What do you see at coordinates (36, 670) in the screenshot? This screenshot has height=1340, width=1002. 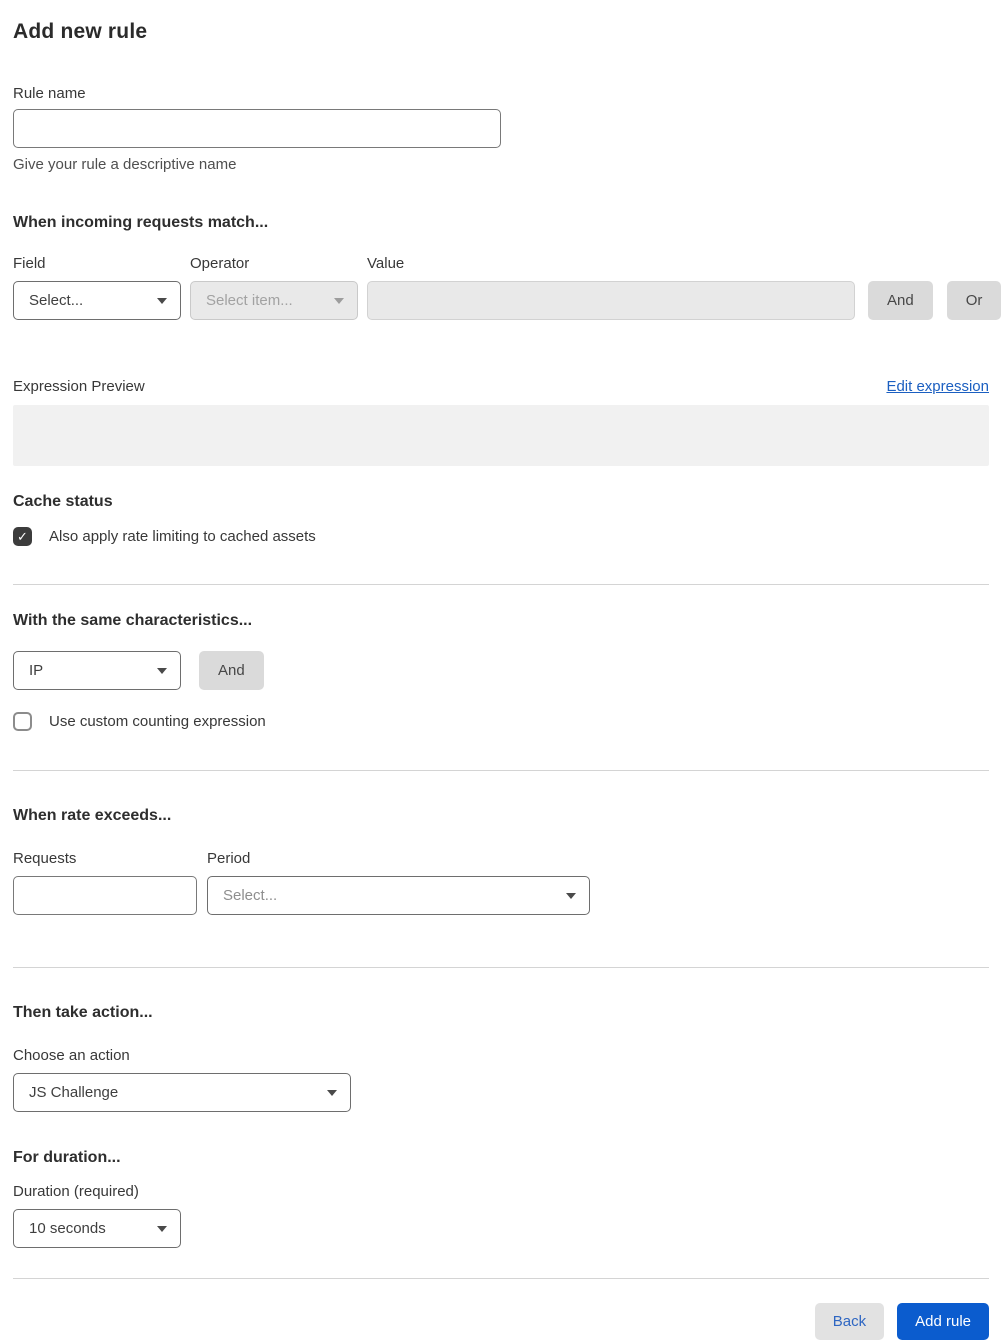 I see `characteristics-select-value: IP` at bounding box center [36, 670].